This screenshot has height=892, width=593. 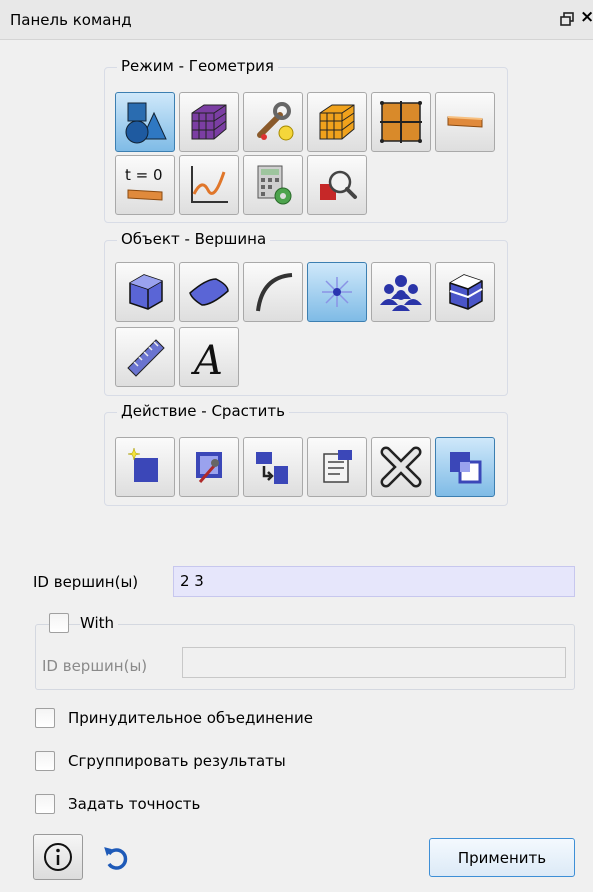 I want to click on delete-button, so click(x=401, y=467).